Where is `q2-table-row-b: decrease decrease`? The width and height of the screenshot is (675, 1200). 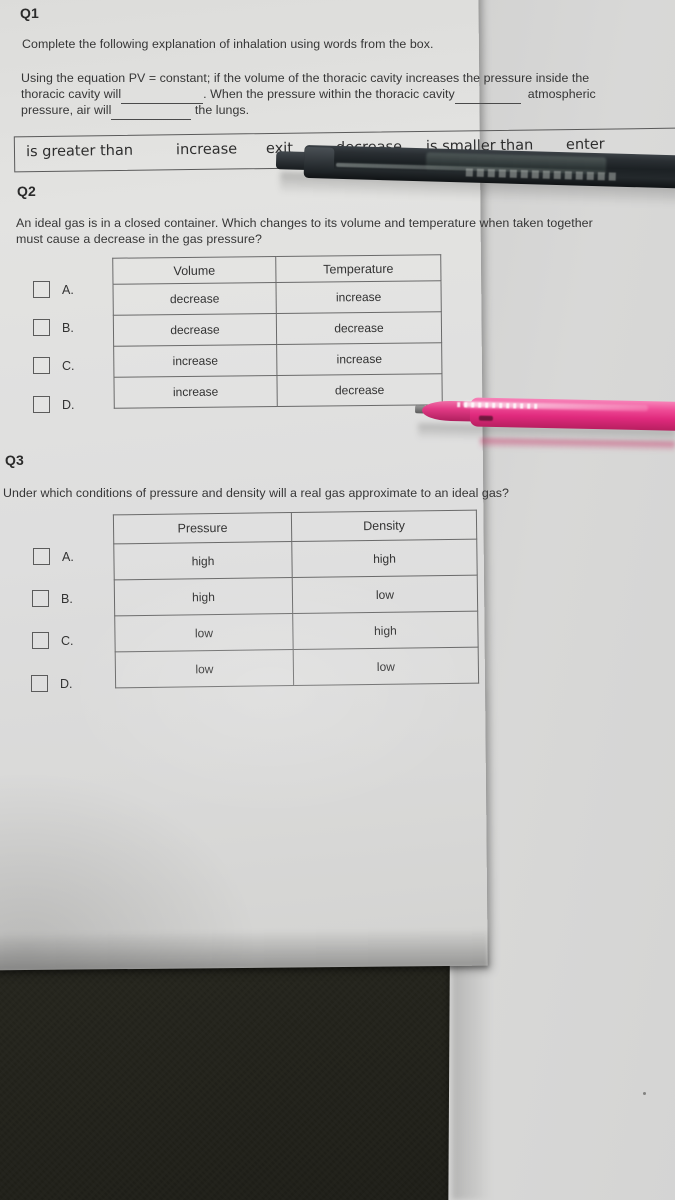 q2-table-row-b: decrease decrease is located at coordinates (277, 329).